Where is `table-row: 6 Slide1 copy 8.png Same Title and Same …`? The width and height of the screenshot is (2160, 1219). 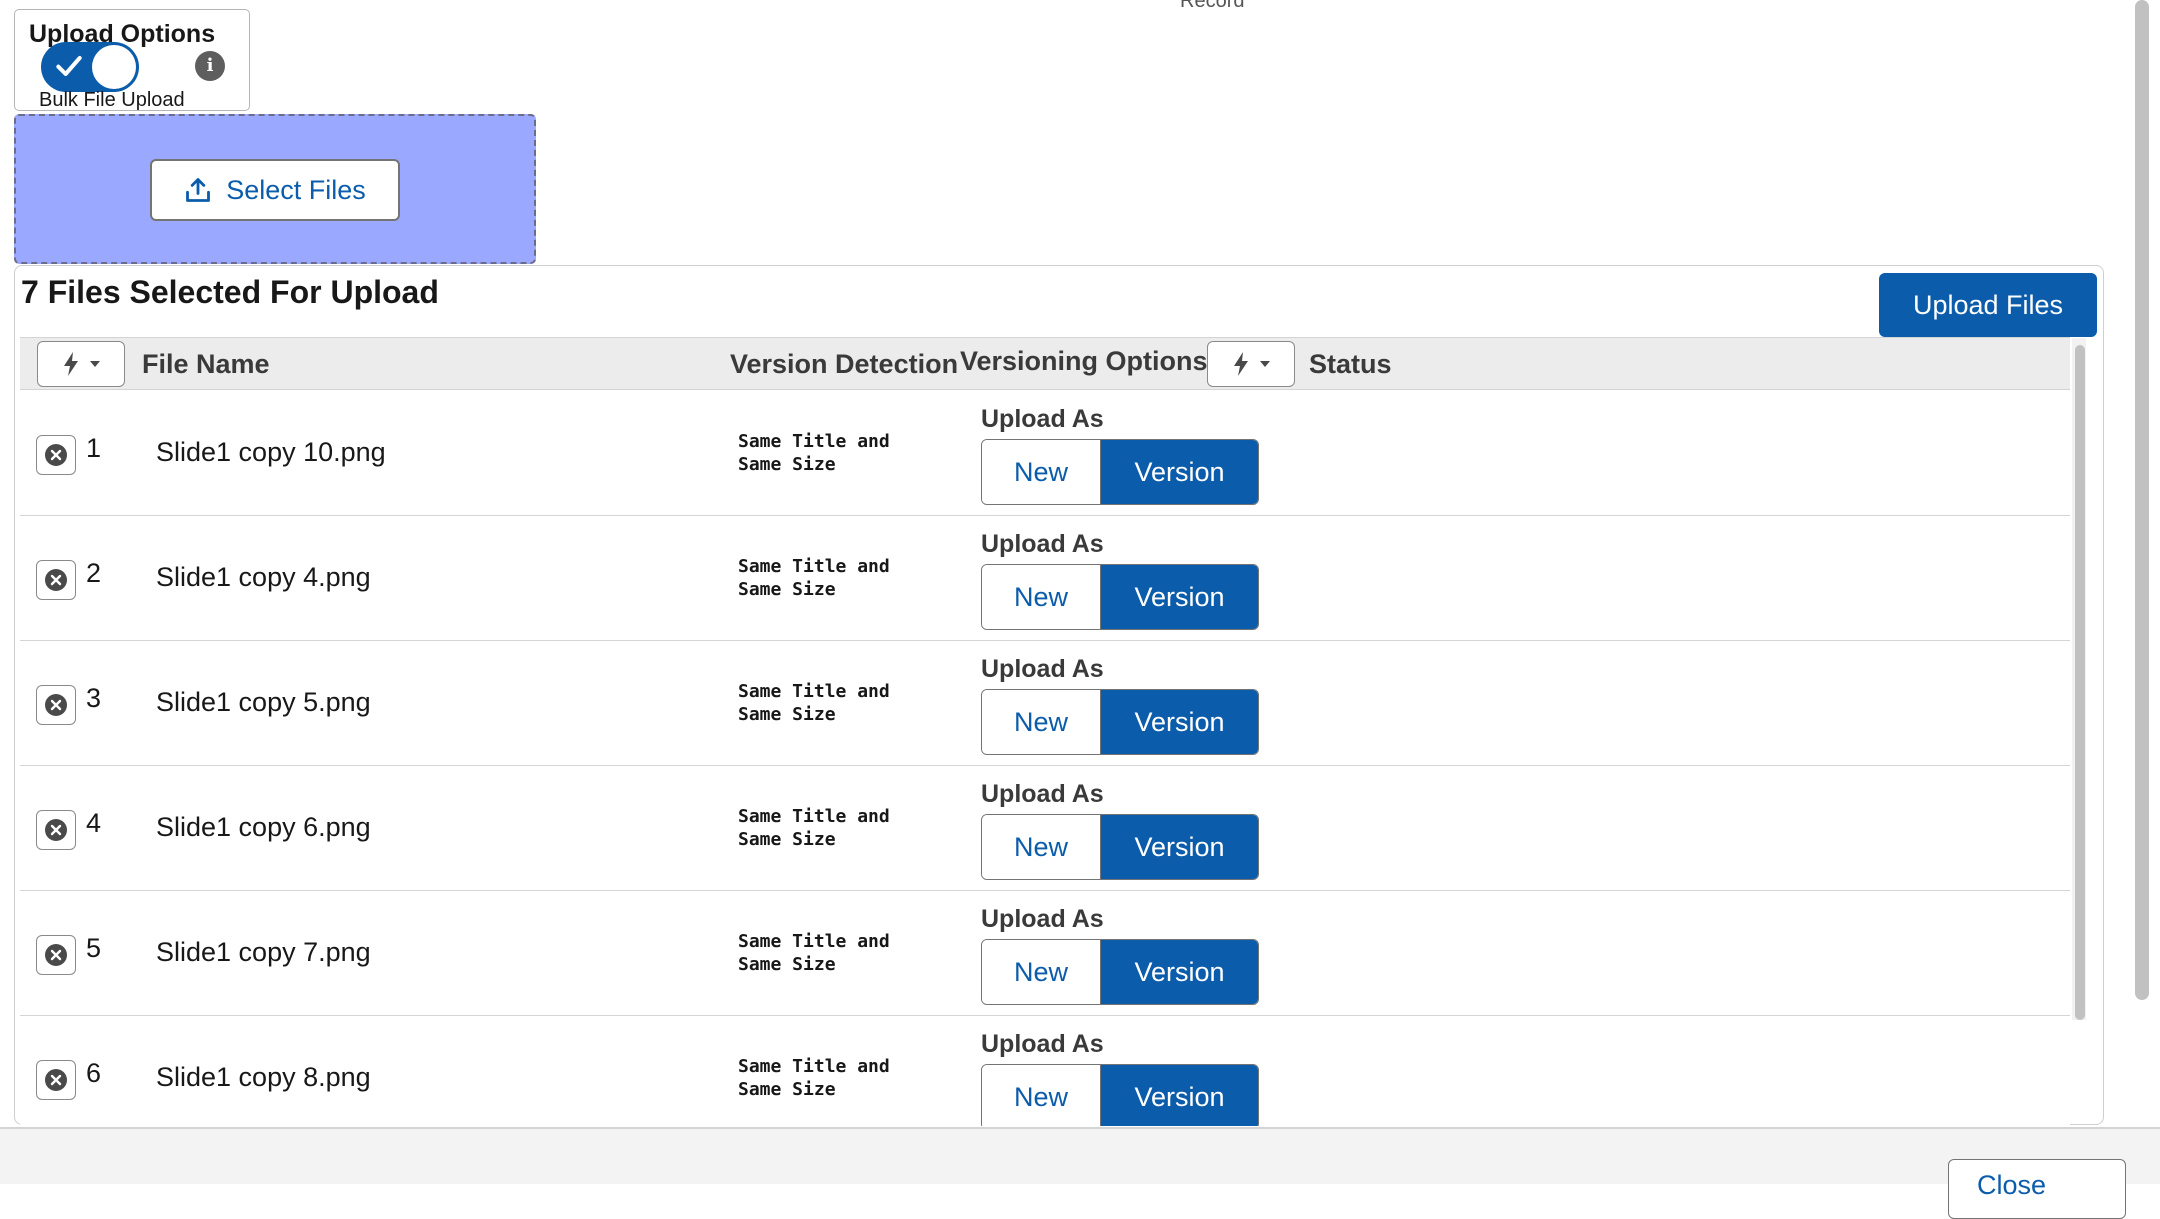
table-row: 6 Slide1 copy 8.png Same Title and Same … is located at coordinates (1045, 1071).